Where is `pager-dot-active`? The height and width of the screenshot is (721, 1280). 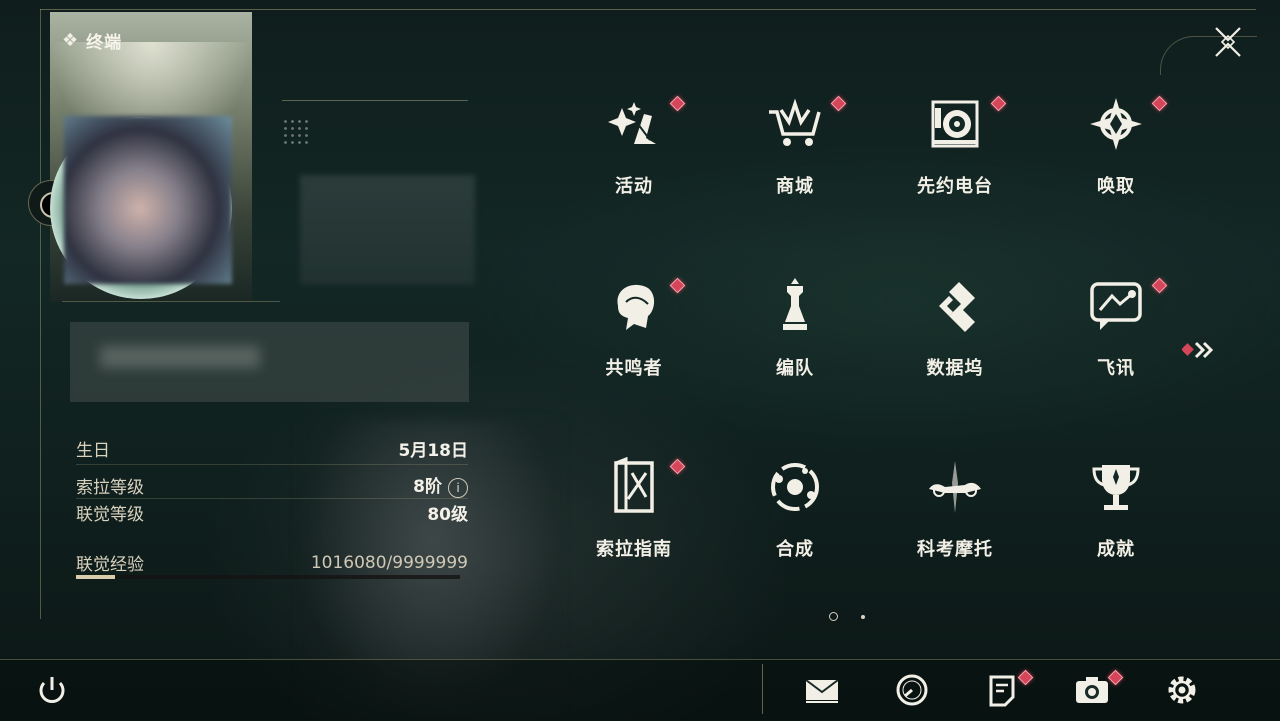 pager-dot-active is located at coordinates (833, 616).